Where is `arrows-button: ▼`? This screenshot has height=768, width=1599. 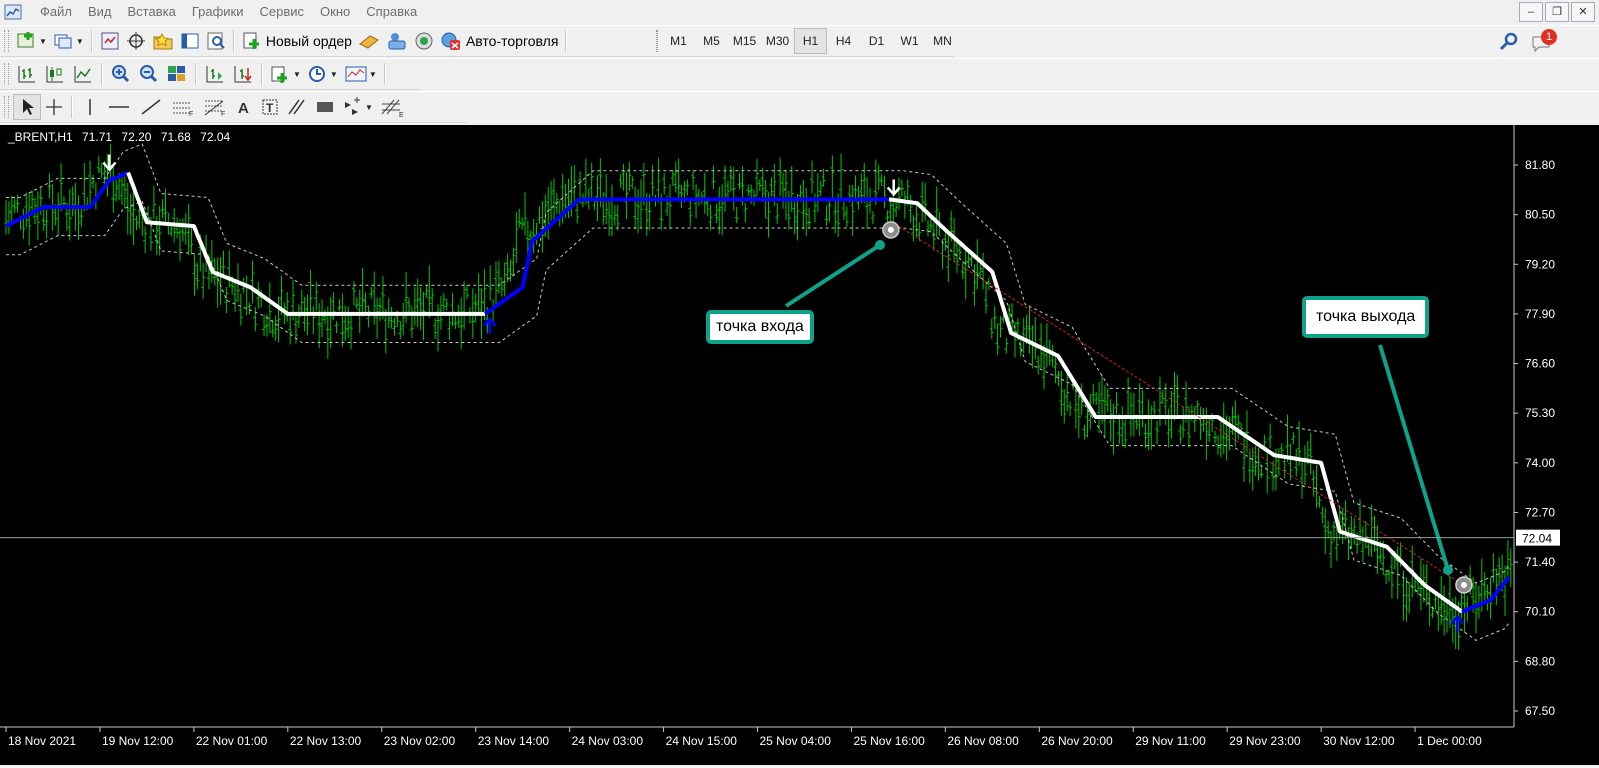
arrows-button: ▼ is located at coordinates (357, 107).